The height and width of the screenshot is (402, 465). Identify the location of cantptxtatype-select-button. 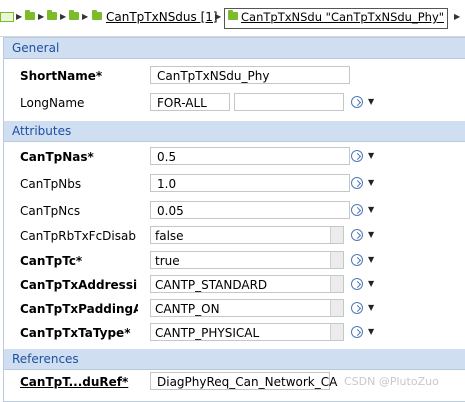
(336, 332).